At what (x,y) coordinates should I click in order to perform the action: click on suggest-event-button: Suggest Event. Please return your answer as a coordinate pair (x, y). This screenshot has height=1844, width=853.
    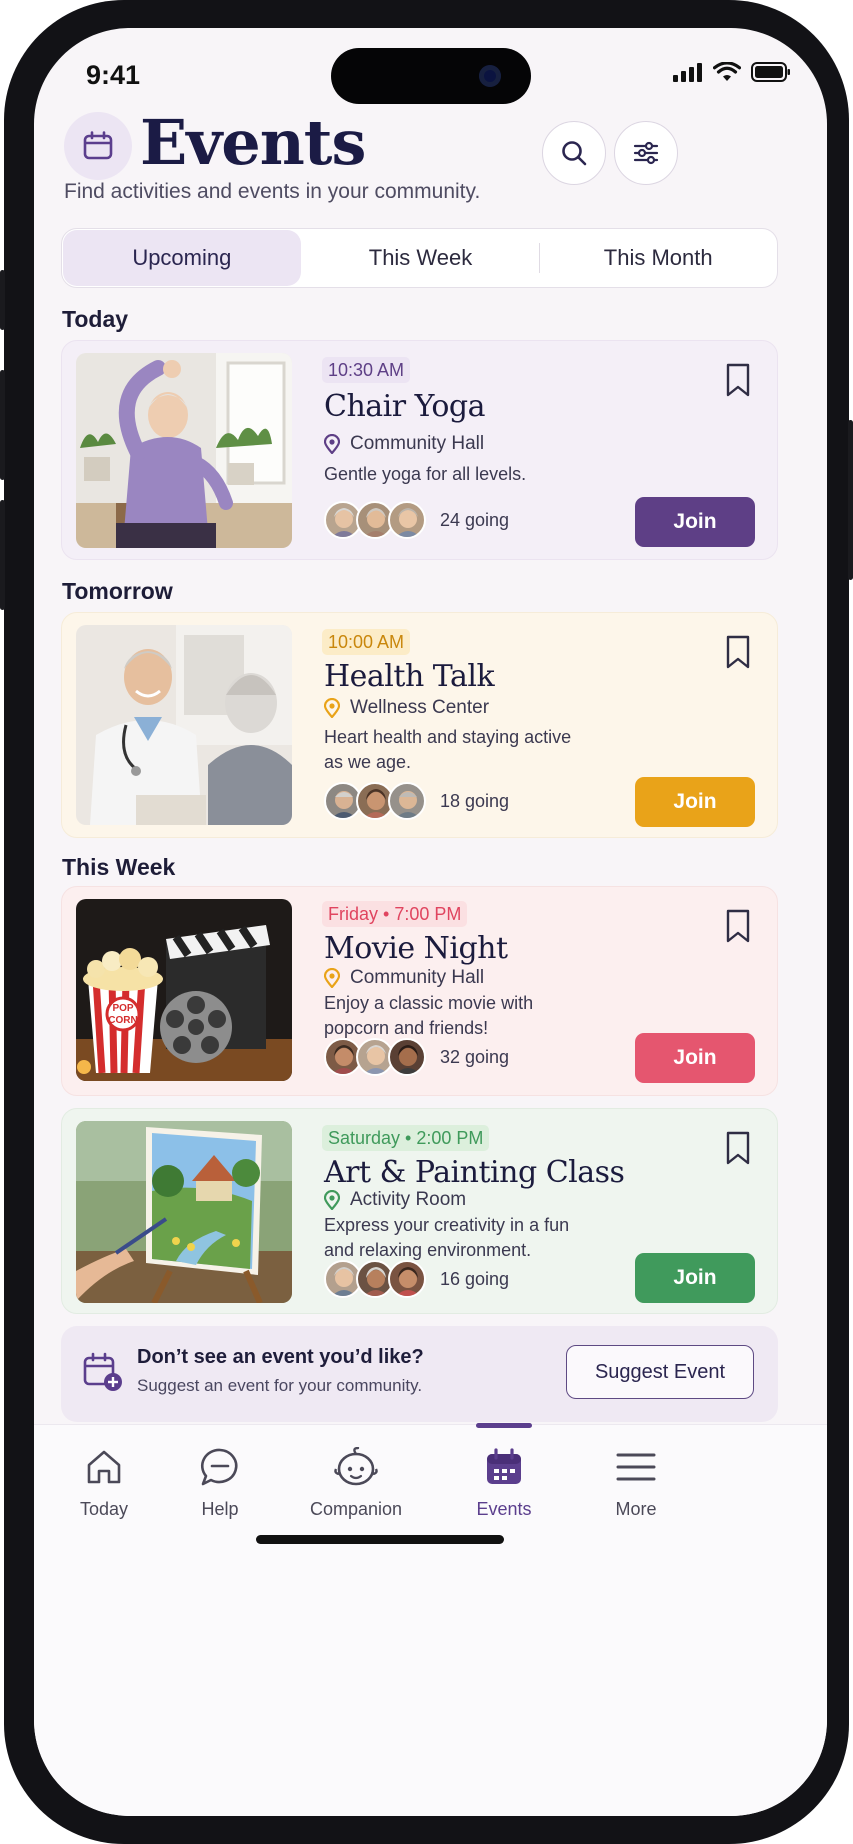
    Looking at the image, I should click on (660, 1372).